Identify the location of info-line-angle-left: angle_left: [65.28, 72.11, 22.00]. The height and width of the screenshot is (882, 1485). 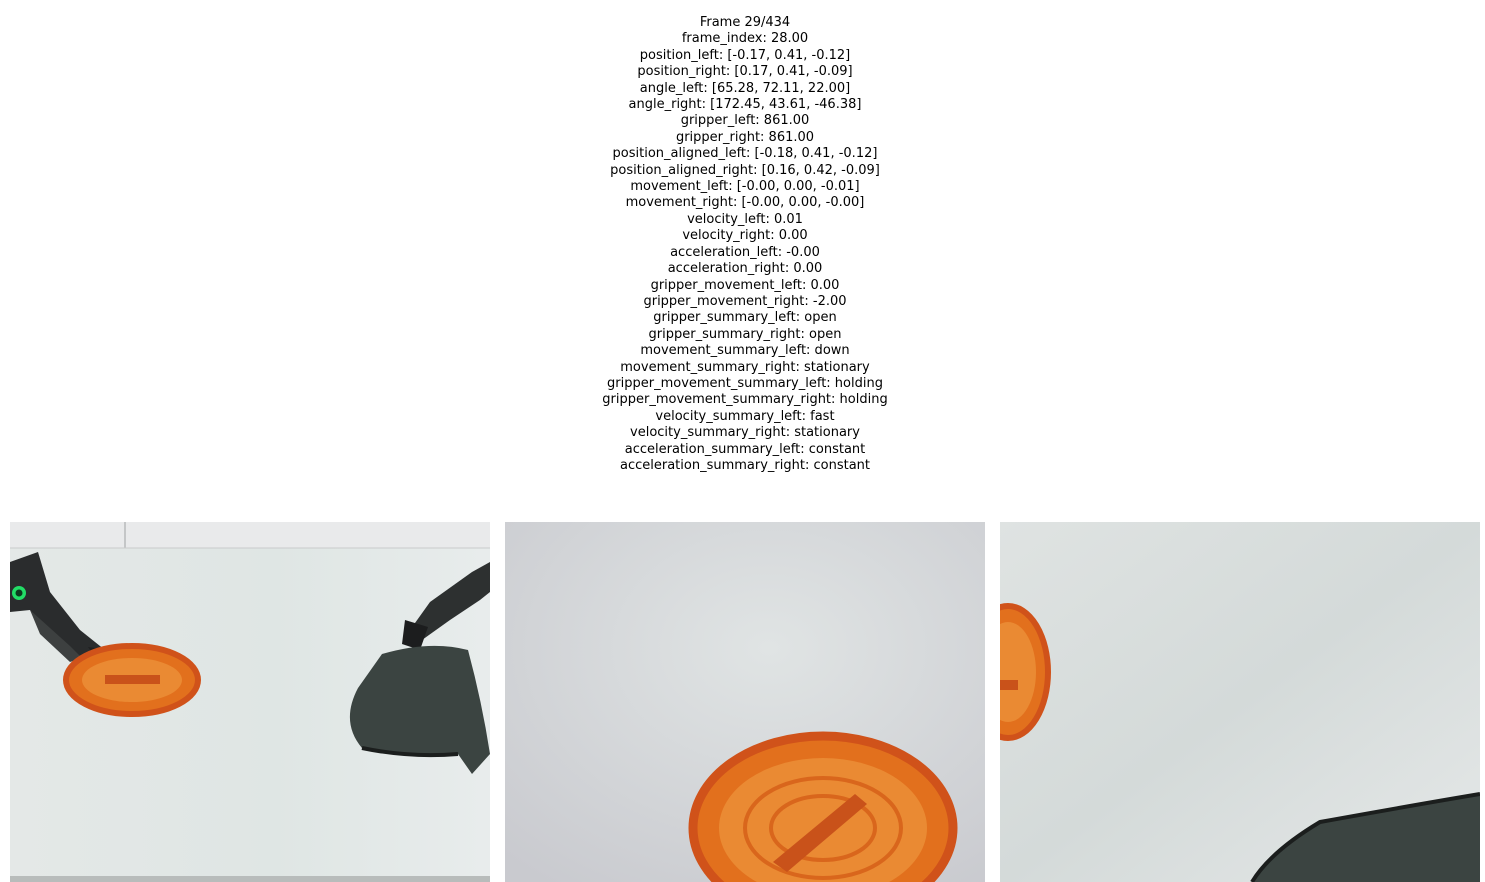
(745, 88).